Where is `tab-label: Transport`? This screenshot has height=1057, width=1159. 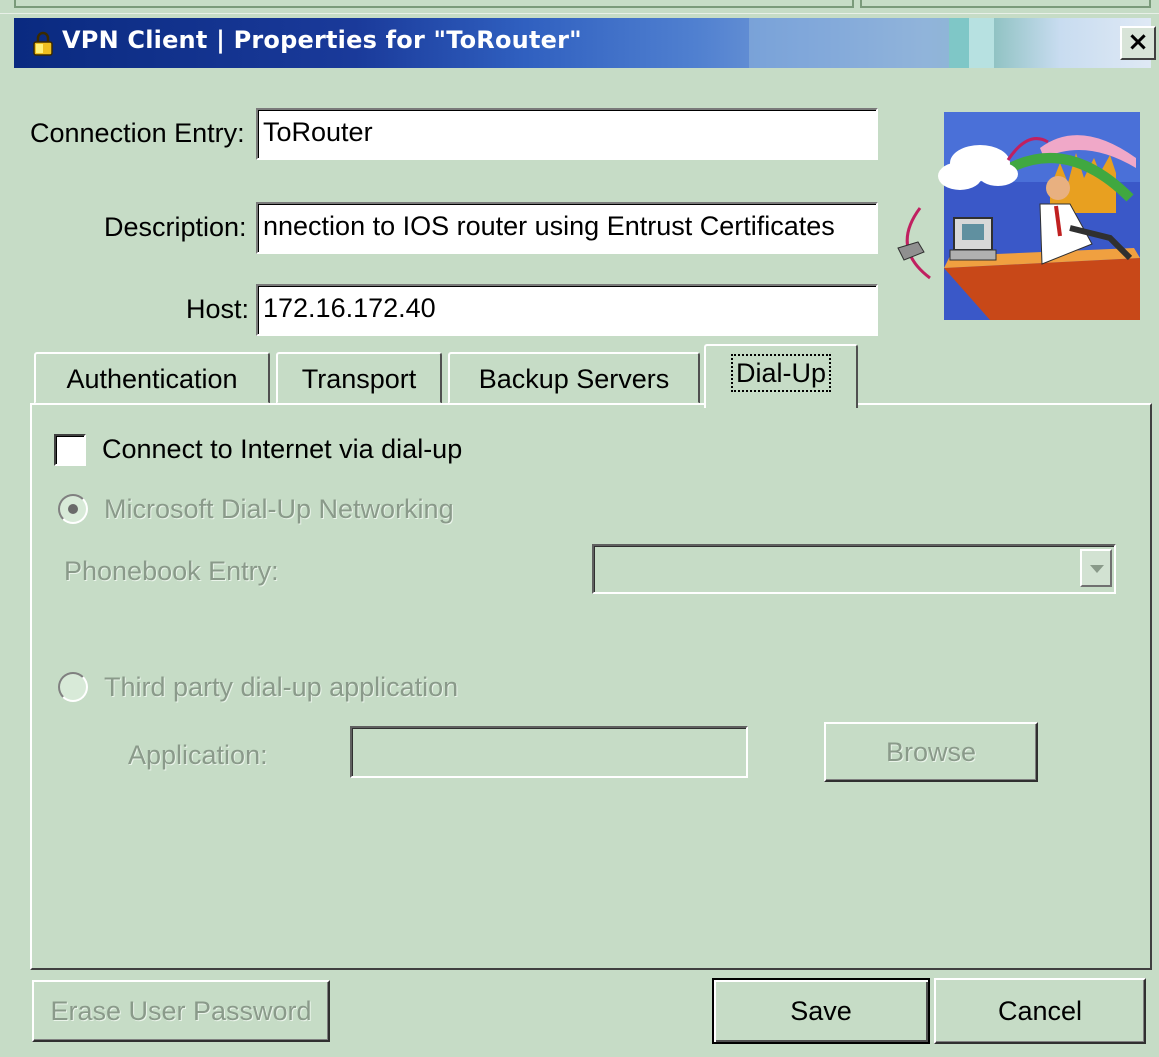
tab-label: Transport is located at coordinates (359, 379).